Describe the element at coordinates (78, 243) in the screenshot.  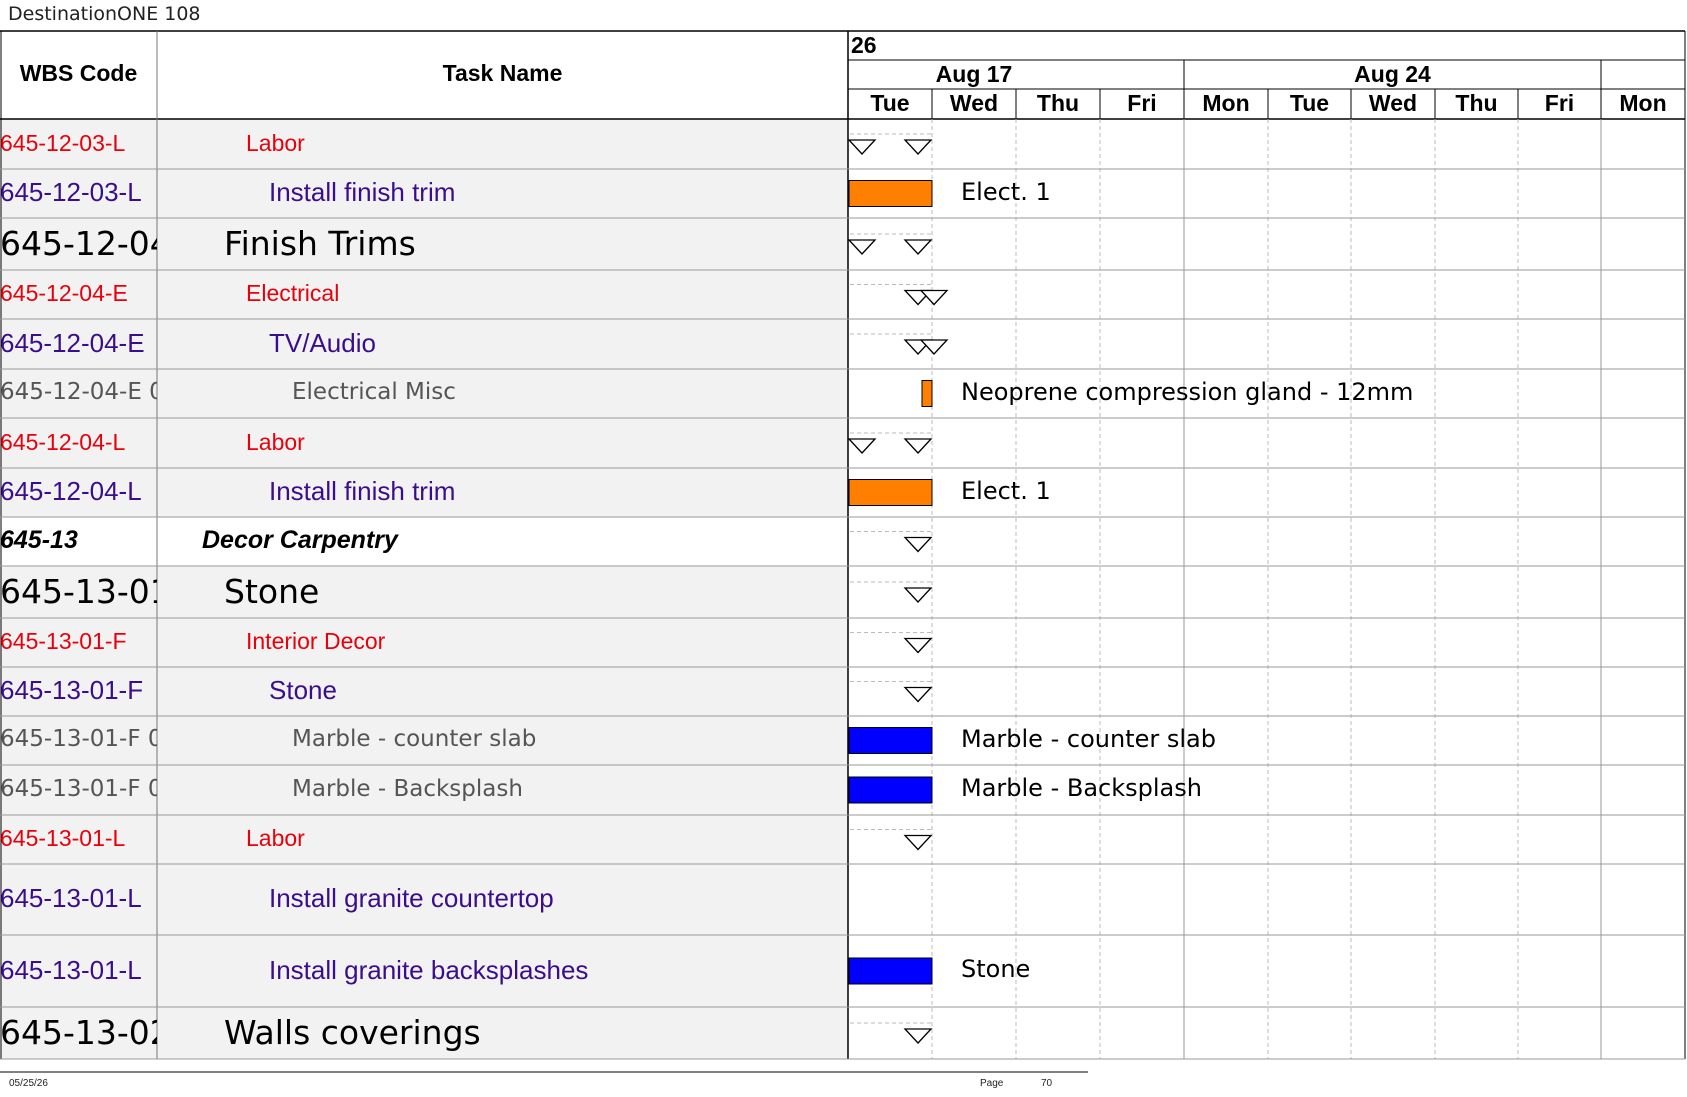
I see `wbs-code-cell: 645-12-04` at that location.